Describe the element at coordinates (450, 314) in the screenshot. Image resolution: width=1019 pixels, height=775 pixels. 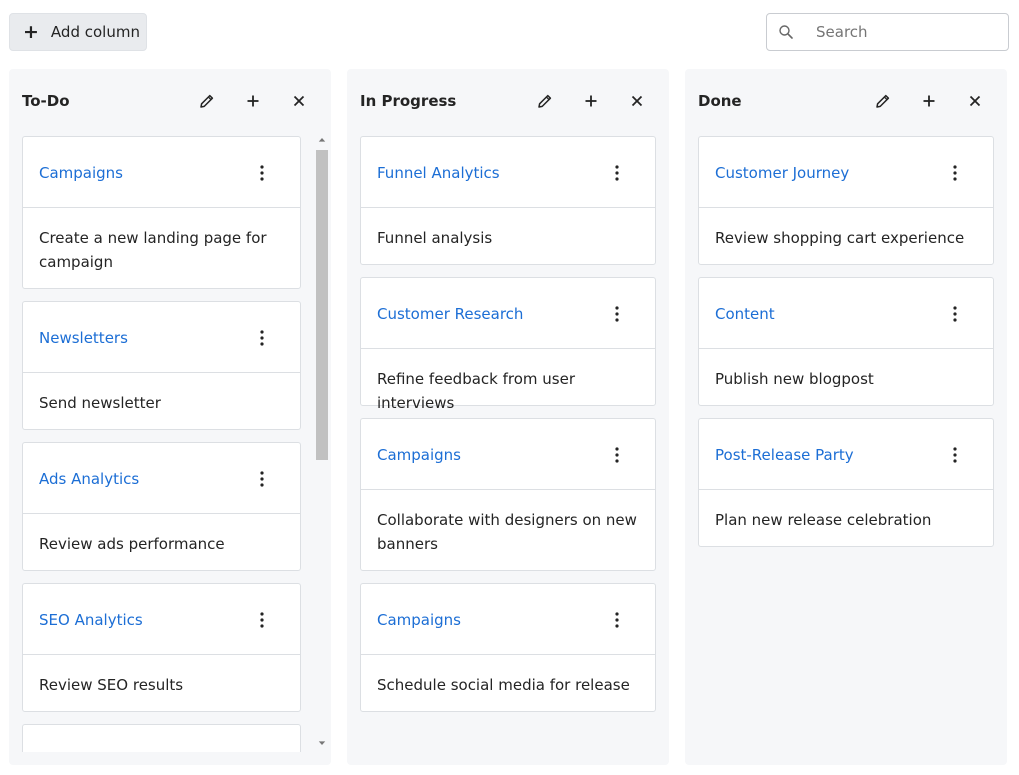
I see `card-title: Customer Research` at that location.